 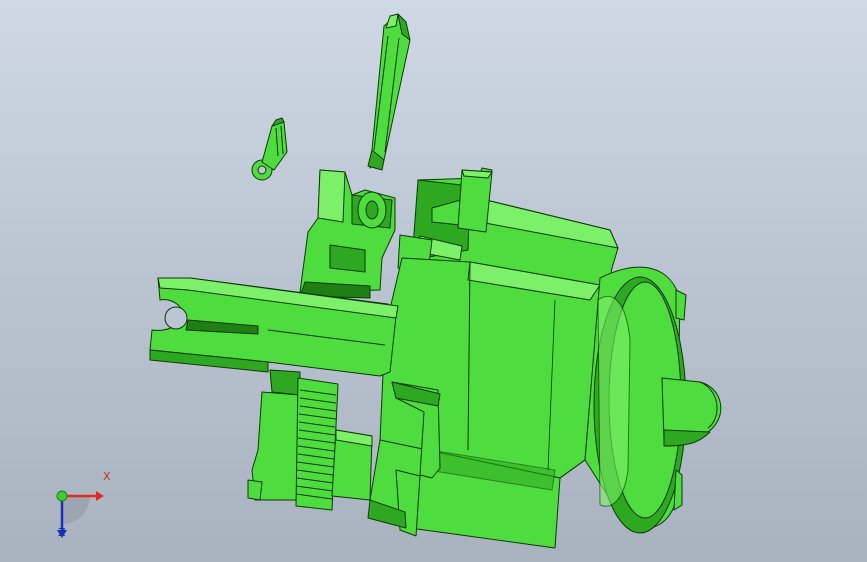 I want to click on z-axis-label: Z, so click(x=62, y=532).